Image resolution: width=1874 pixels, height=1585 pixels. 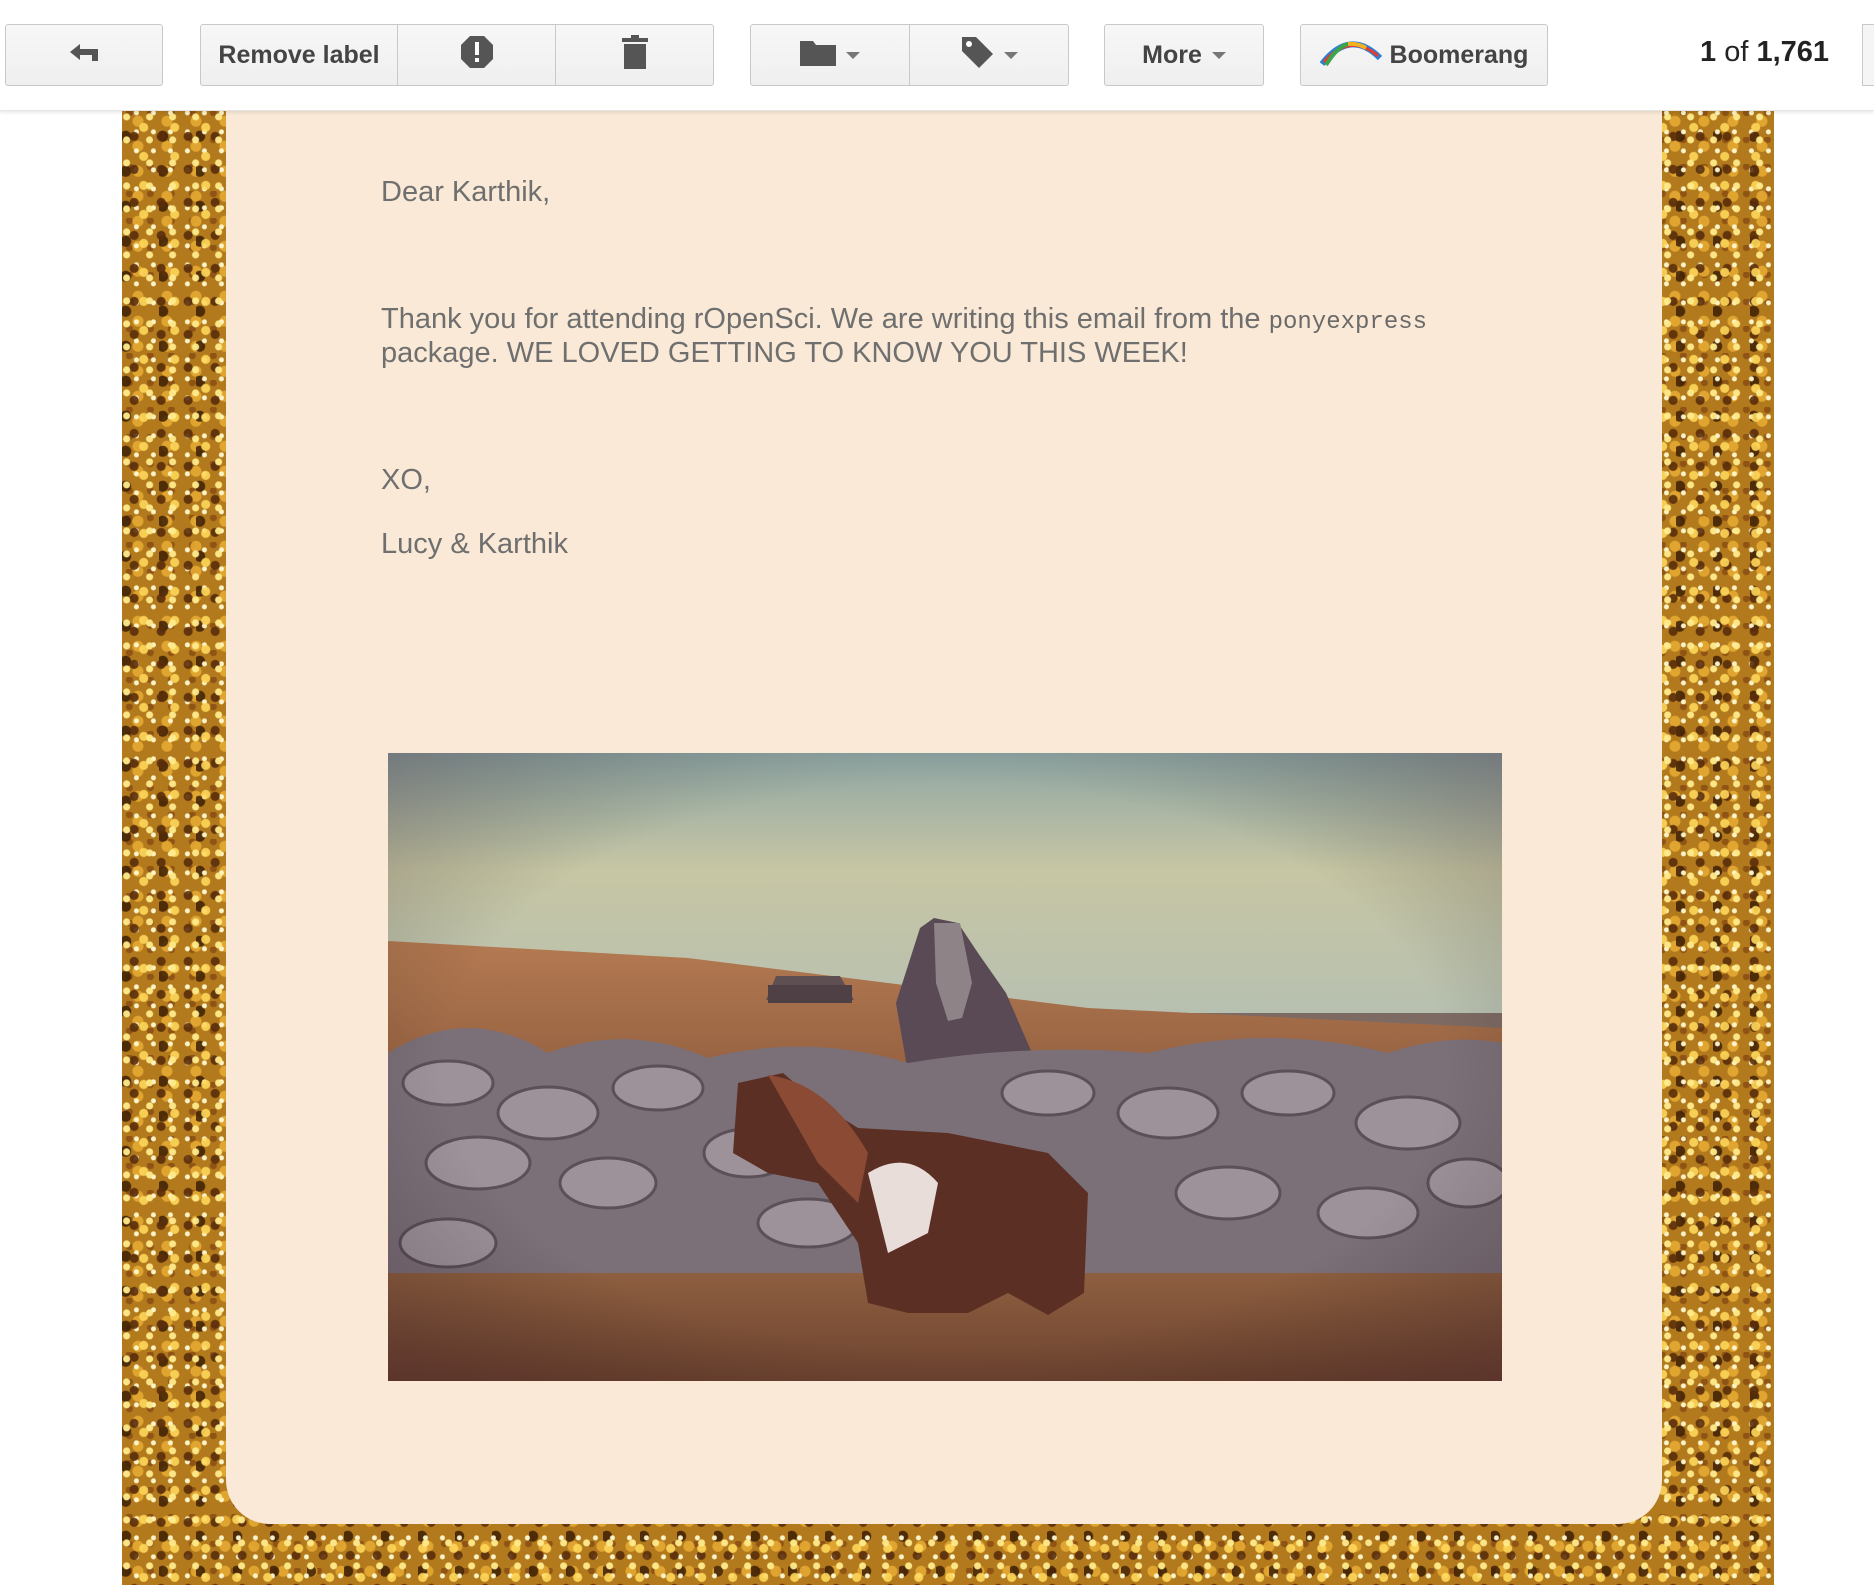 I want to click on back-button, so click(x=84, y=55).